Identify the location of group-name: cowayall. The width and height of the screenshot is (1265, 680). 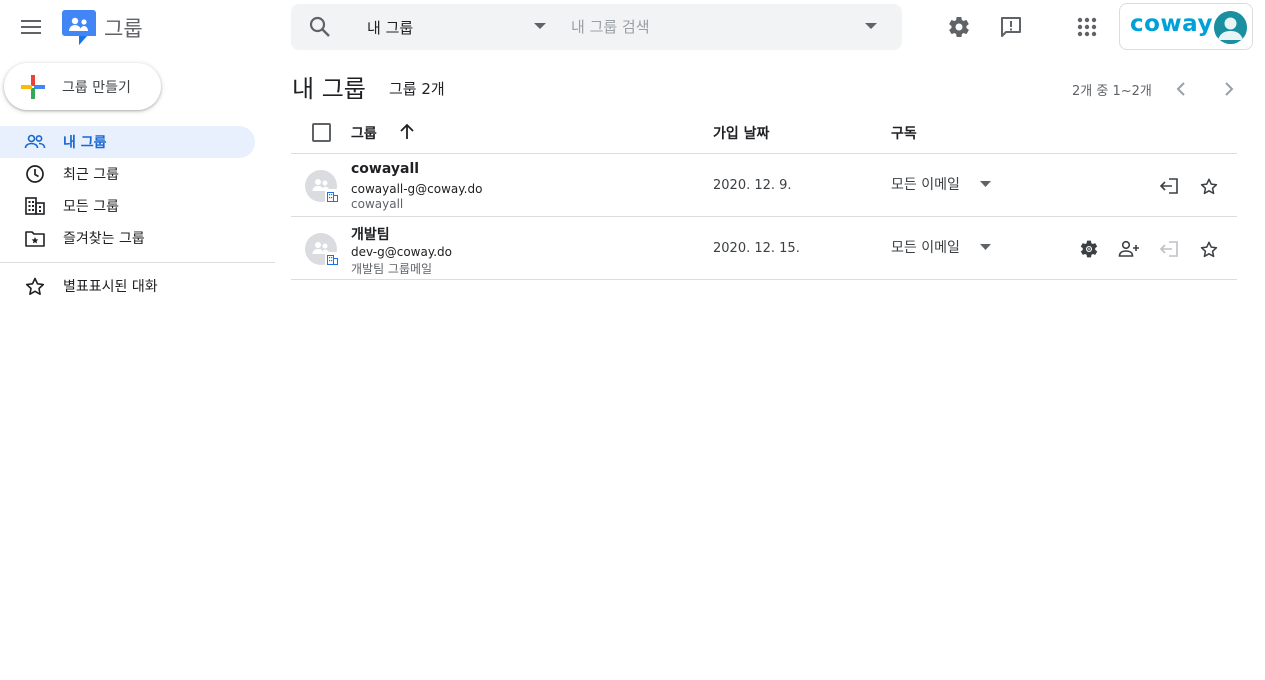
(385, 169).